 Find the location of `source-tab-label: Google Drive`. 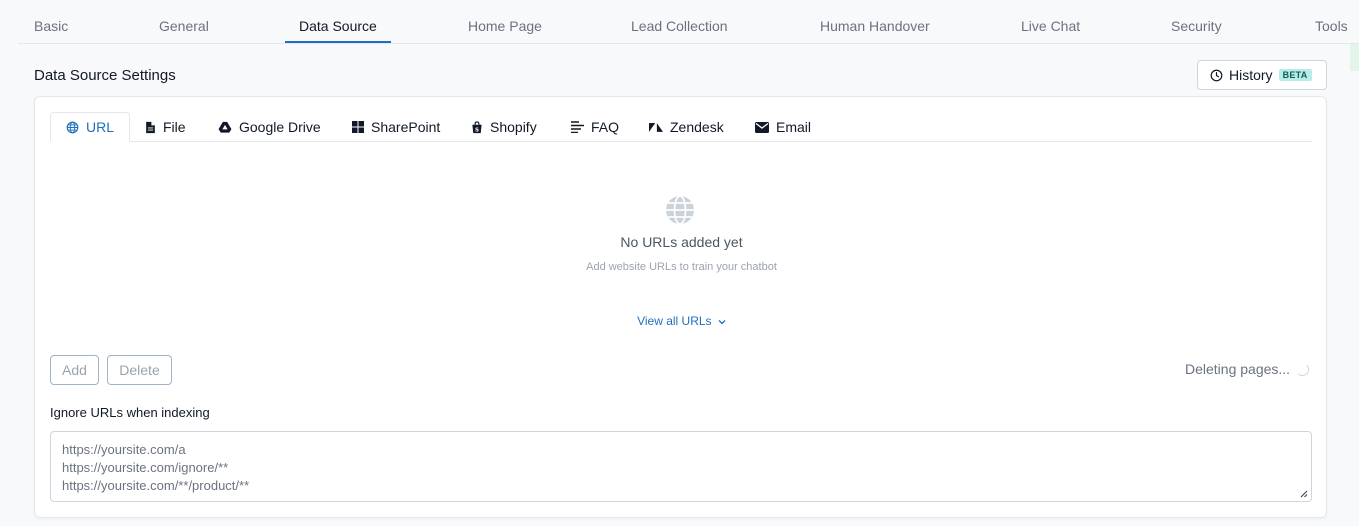

source-tab-label: Google Drive is located at coordinates (280, 127).